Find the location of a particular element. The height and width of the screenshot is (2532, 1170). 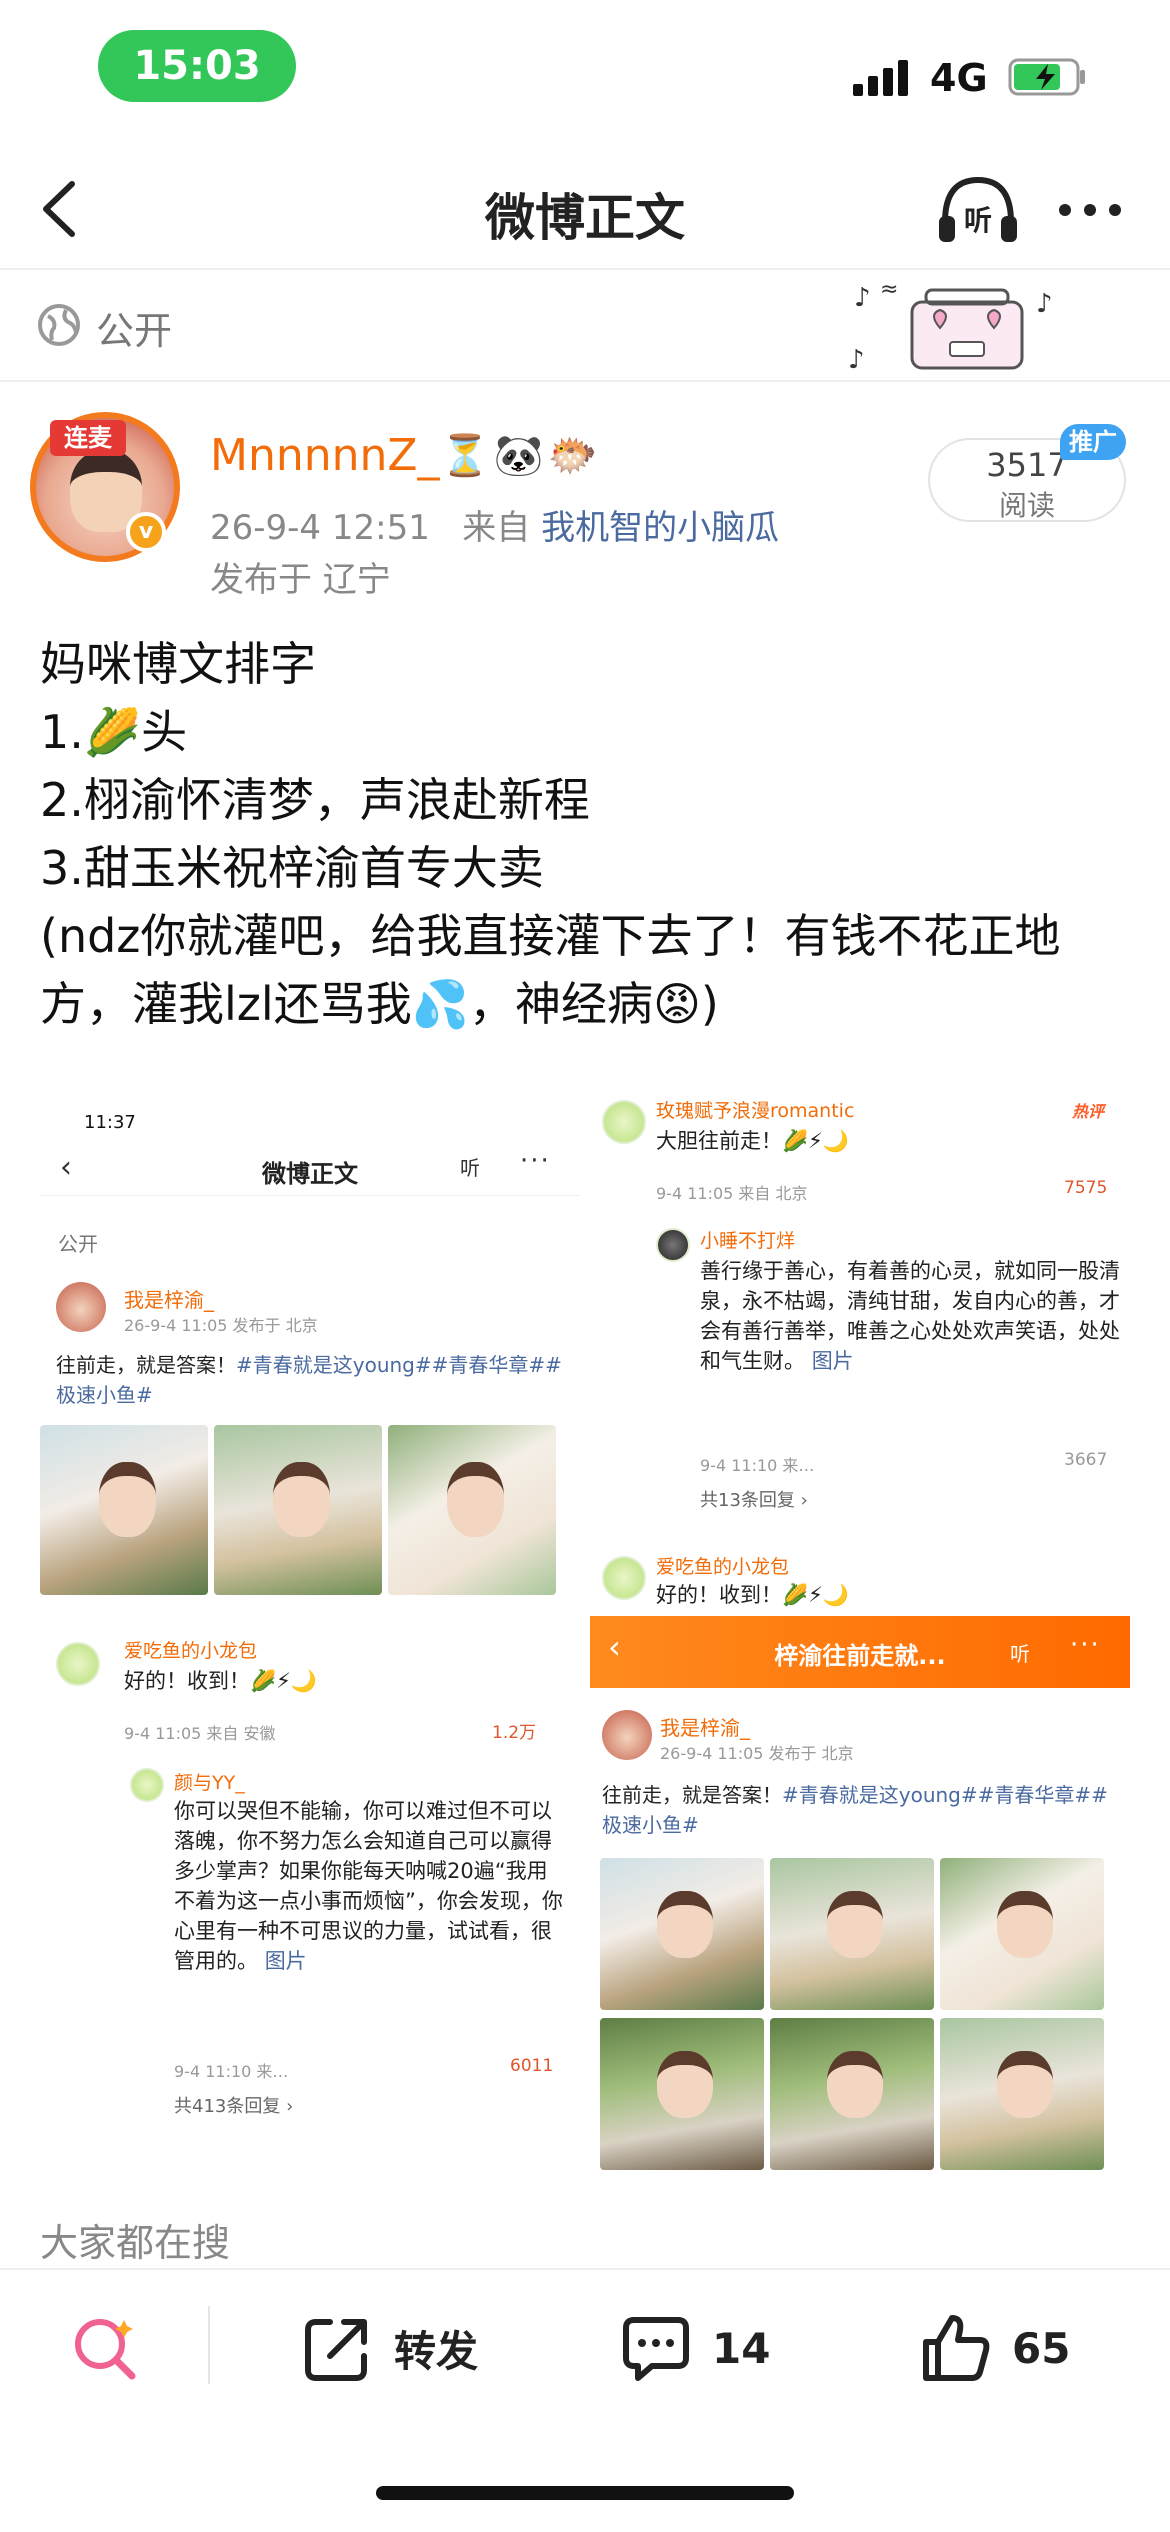

trending-search-header: 大家都在搜 is located at coordinates (135, 2243).